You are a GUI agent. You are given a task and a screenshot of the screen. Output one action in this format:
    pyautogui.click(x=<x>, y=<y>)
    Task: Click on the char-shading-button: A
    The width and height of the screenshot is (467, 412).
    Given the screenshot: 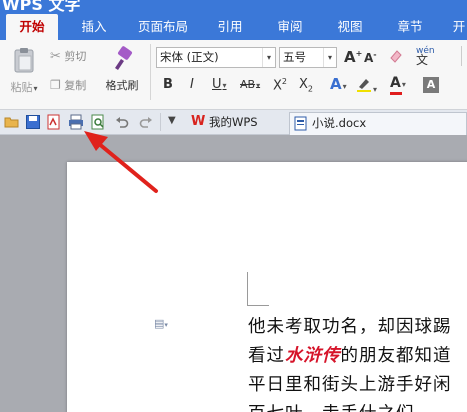 What is the action you would take?
    pyautogui.click(x=431, y=85)
    